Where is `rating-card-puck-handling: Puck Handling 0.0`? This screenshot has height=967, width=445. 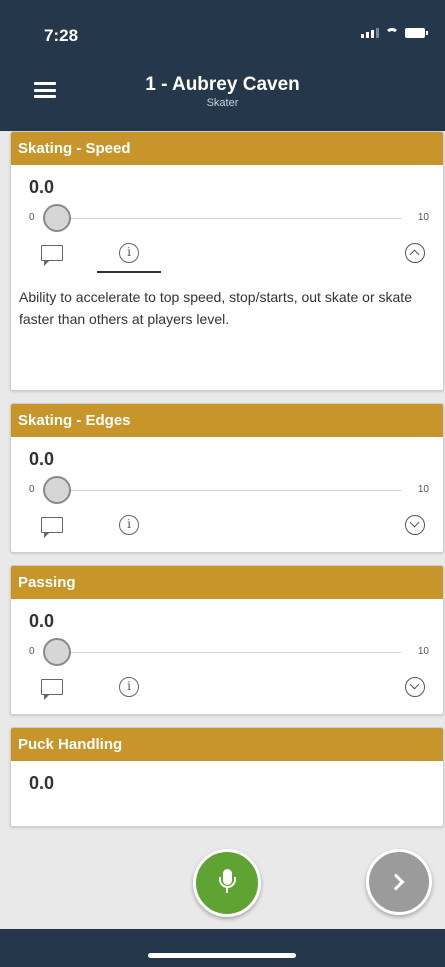
rating-card-puck-handling: Puck Handling 0.0 is located at coordinates (227, 777).